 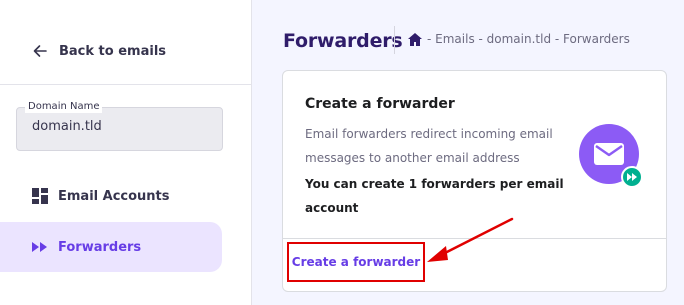 I want to click on annotation-arrow-icon, so click(x=470, y=239).